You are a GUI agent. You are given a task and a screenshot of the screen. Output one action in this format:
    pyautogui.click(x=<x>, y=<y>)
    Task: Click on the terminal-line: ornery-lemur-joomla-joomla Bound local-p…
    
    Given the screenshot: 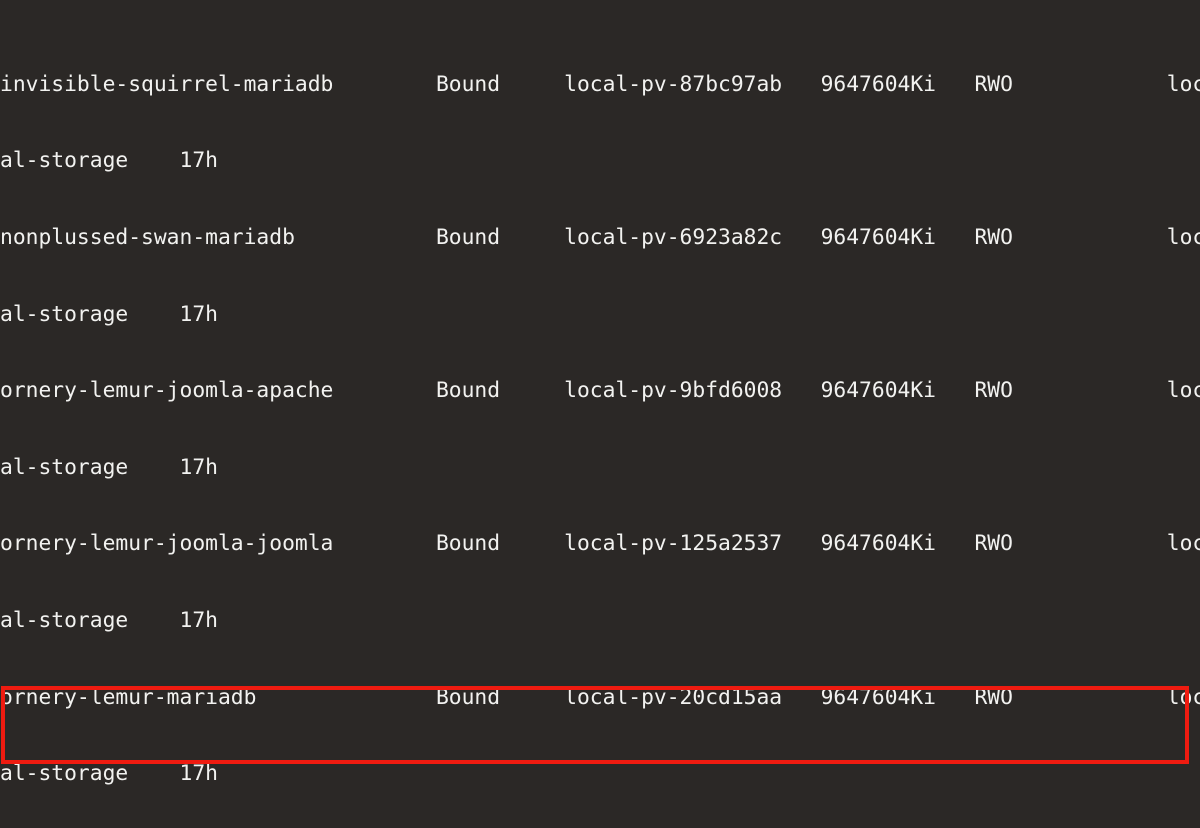 What is the action you would take?
    pyautogui.click(x=600, y=544)
    